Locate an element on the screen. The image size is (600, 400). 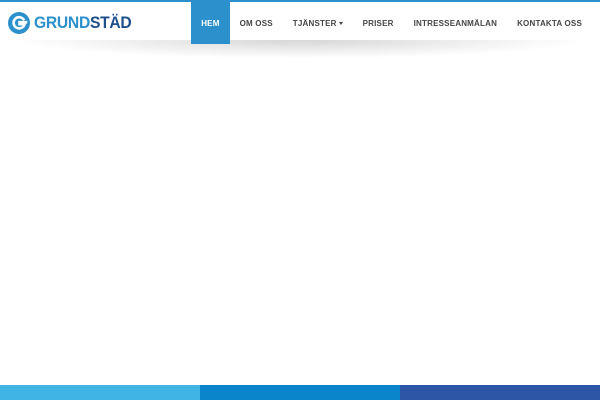
nav-item-label: TJÄNSTER is located at coordinates (314, 23).